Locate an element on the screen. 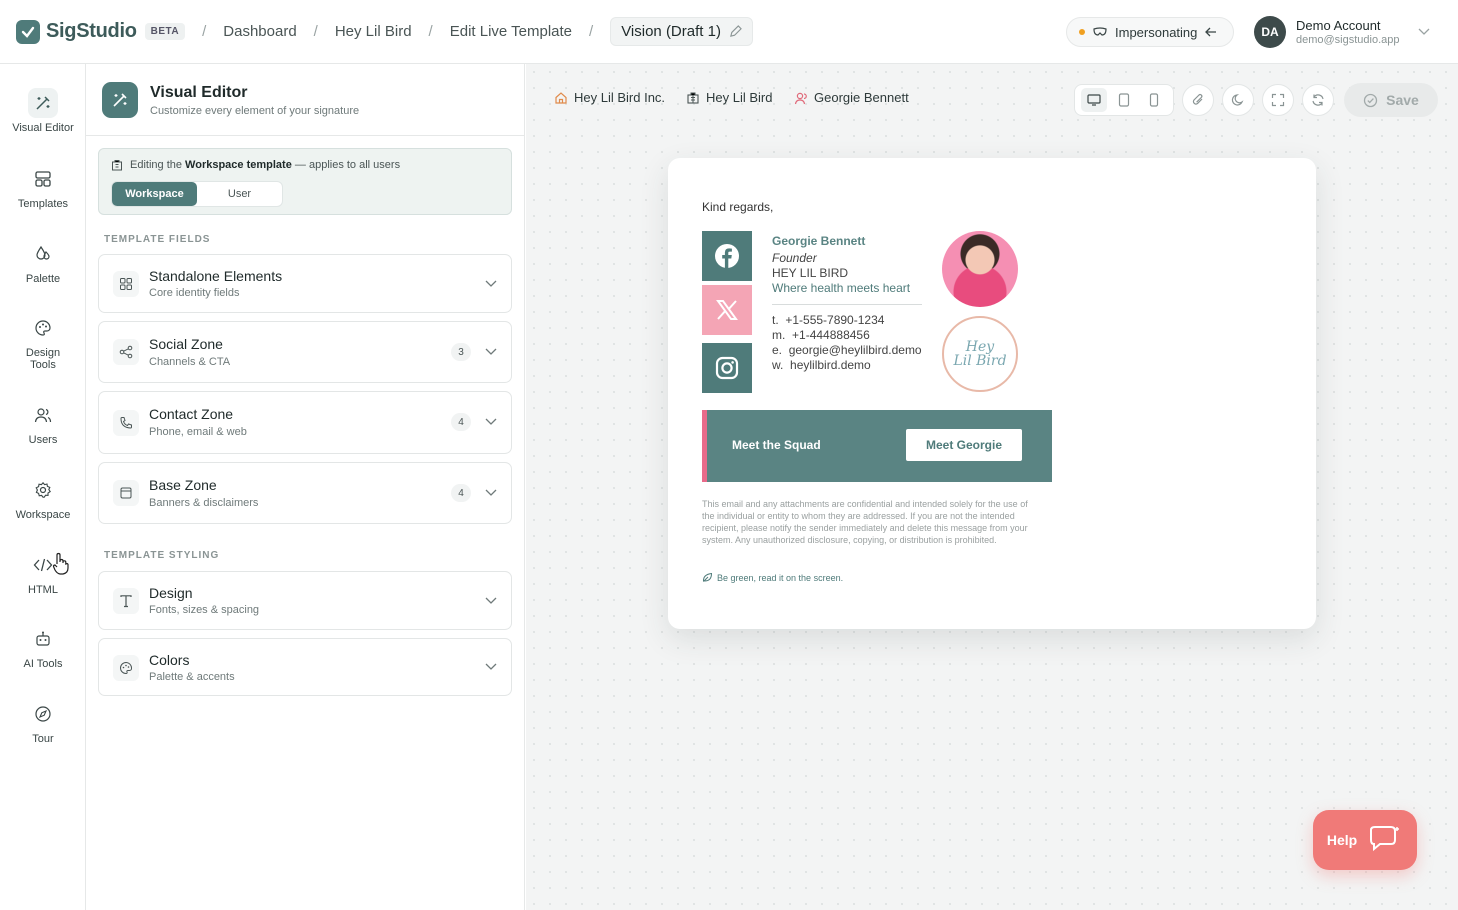 This screenshot has width=1458, height=910. profile-photo is located at coordinates (980, 269).